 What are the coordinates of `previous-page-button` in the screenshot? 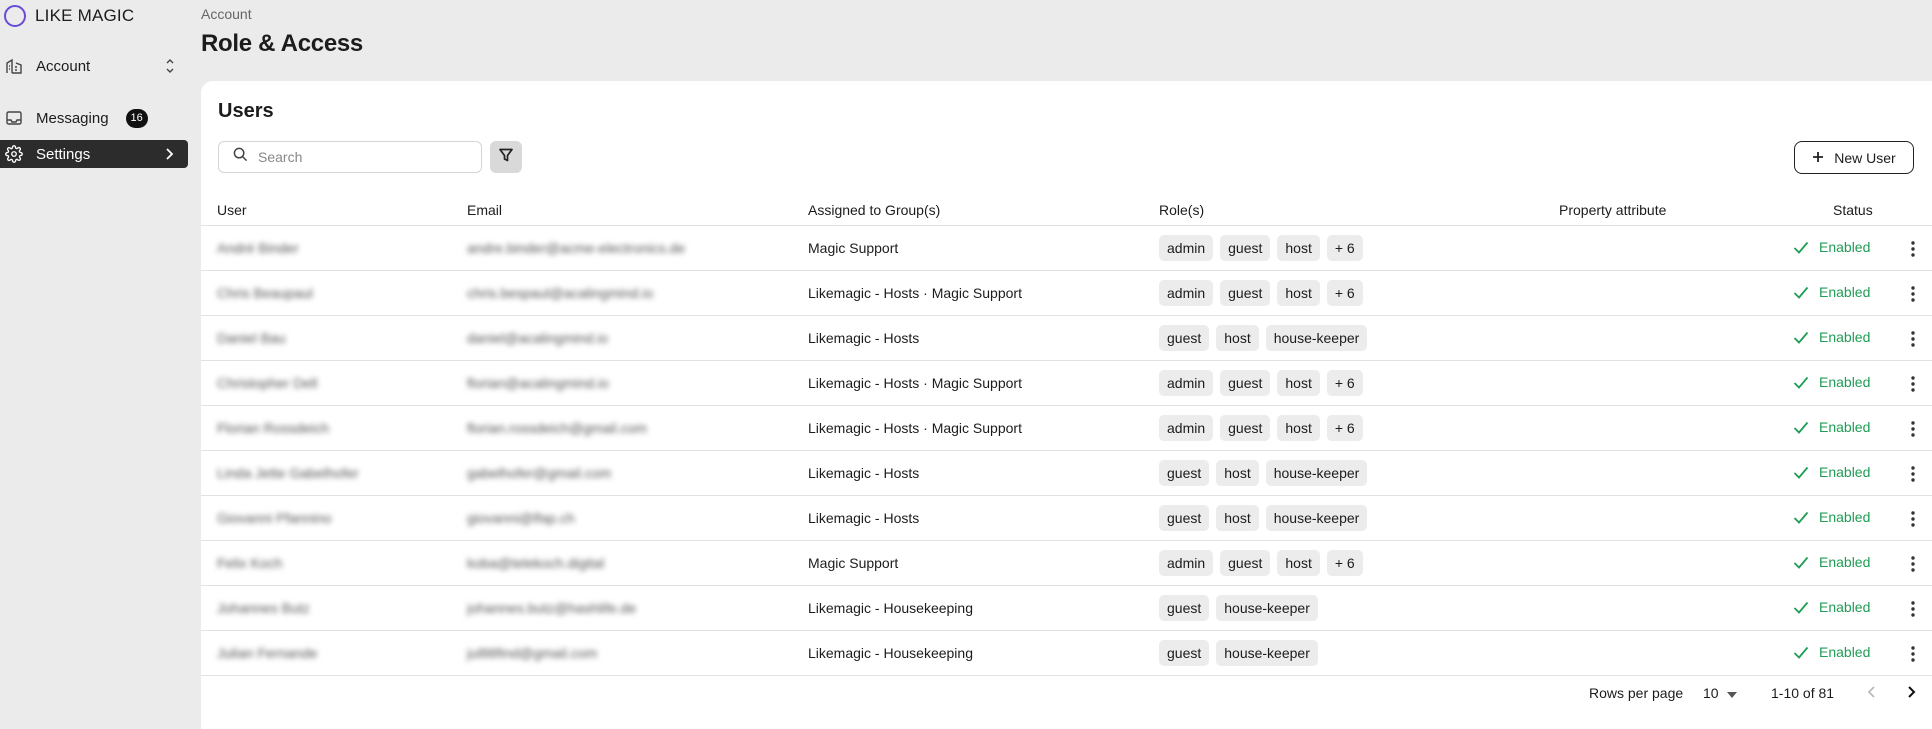 It's located at (1872, 693).